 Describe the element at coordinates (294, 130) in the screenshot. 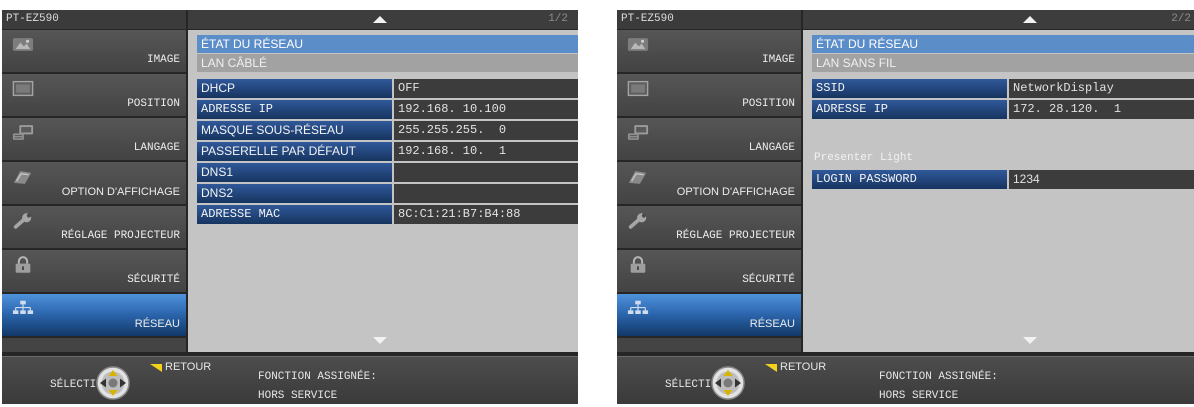

I see `row-label: MASQUE SOUS-RÉSEAU` at that location.